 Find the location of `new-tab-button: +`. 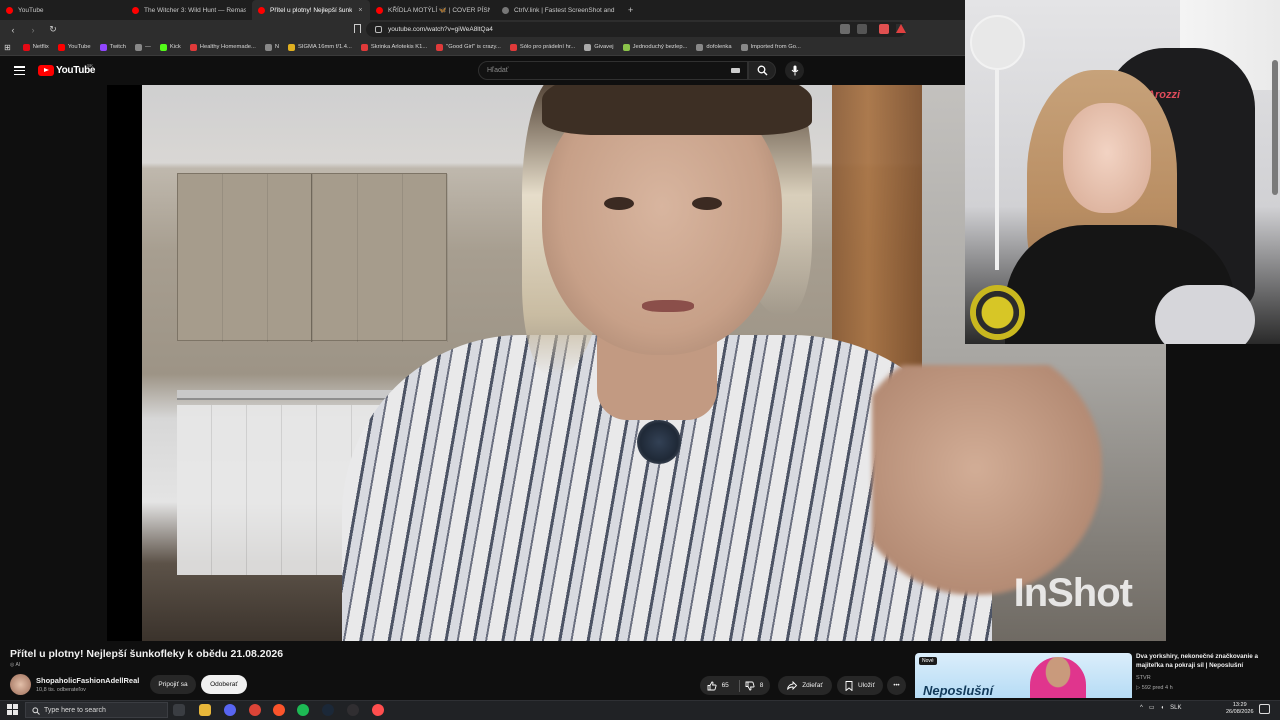

new-tab-button: + is located at coordinates (630, 10).